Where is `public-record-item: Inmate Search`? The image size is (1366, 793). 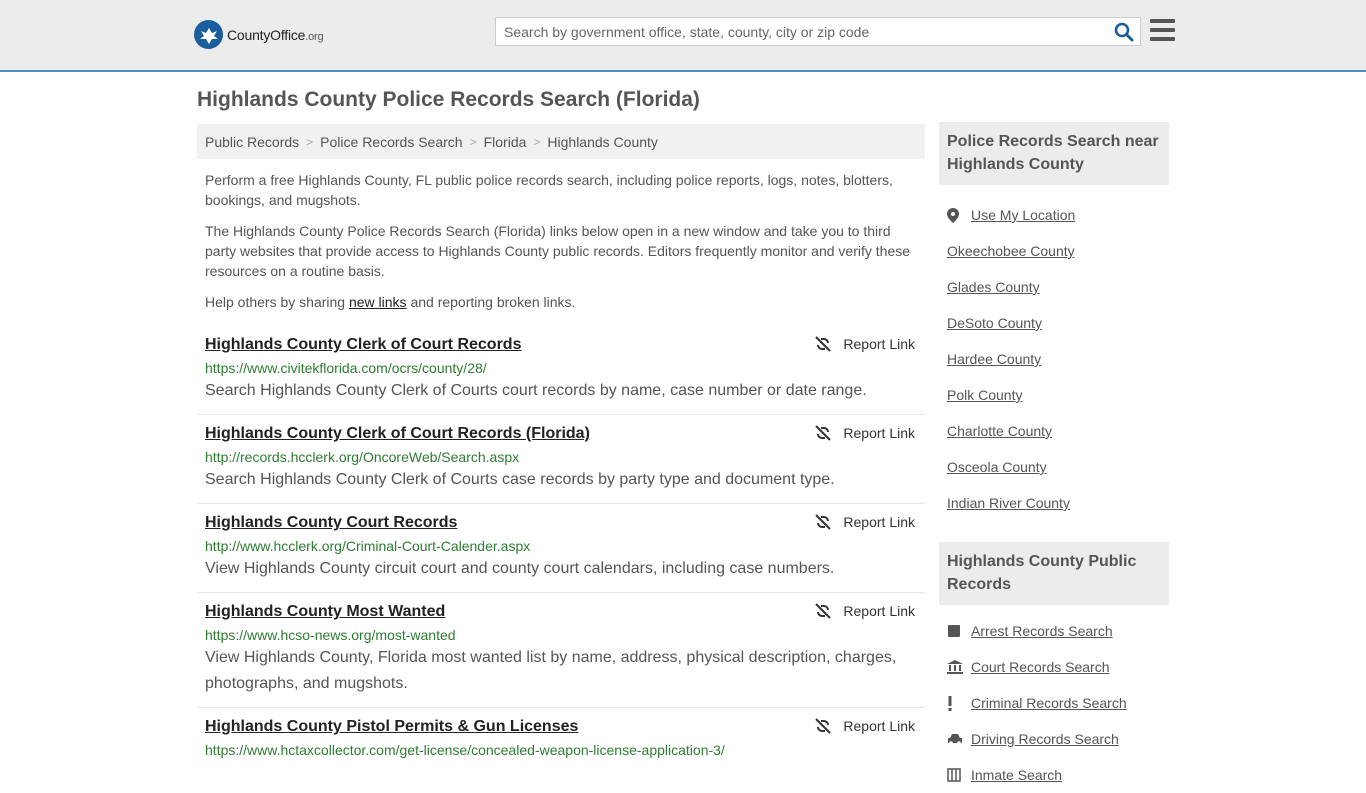
public-record-item: Inmate Search is located at coordinates (1054, 775).